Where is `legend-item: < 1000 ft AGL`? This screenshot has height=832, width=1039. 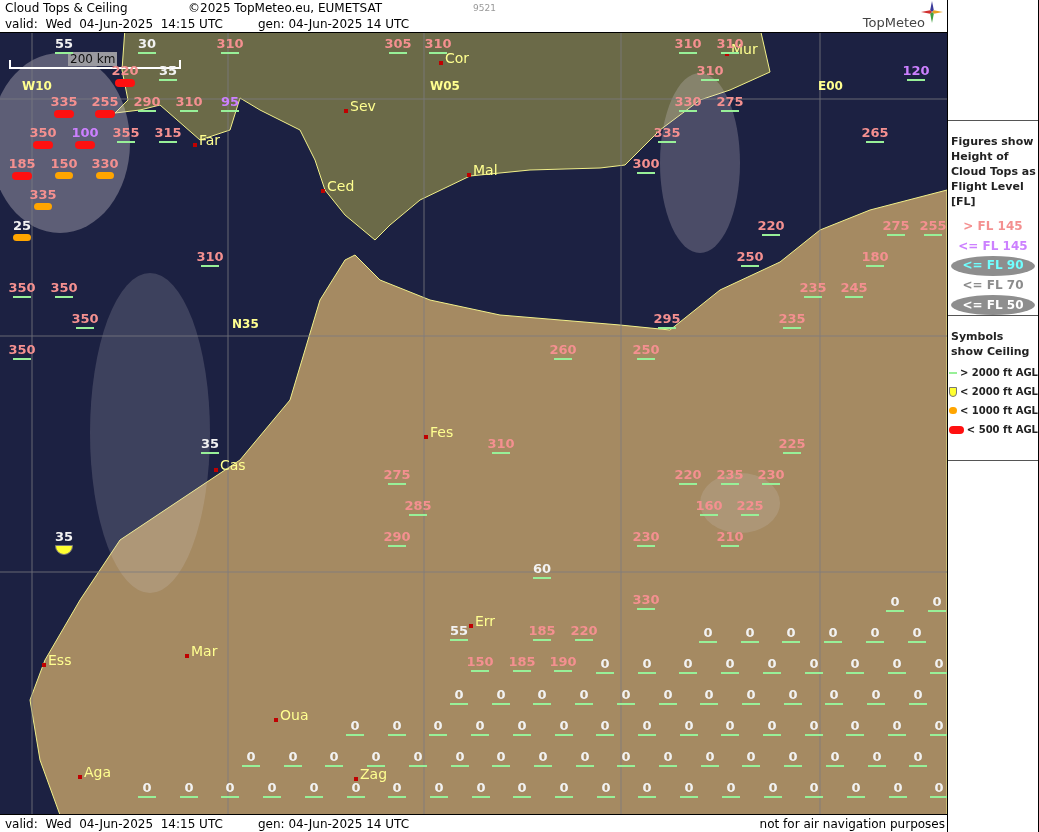
legend-item: < 1000 ft AGL is located at coordinates (998, 410).